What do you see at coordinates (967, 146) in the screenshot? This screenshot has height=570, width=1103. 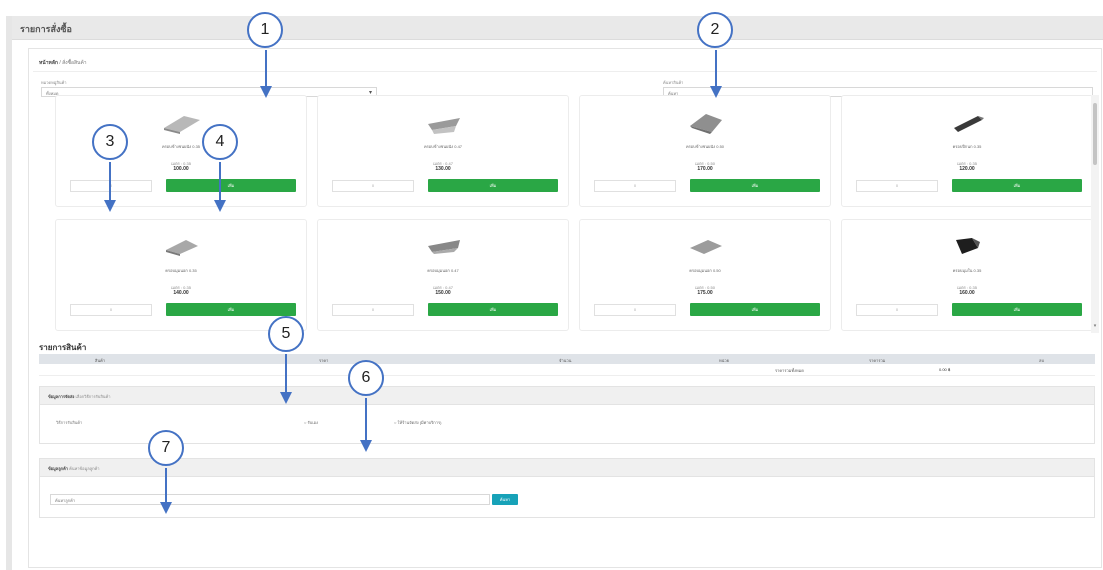 I see `product-name: ครอบปีกนก 0.35` at bounding box center [967, 146].